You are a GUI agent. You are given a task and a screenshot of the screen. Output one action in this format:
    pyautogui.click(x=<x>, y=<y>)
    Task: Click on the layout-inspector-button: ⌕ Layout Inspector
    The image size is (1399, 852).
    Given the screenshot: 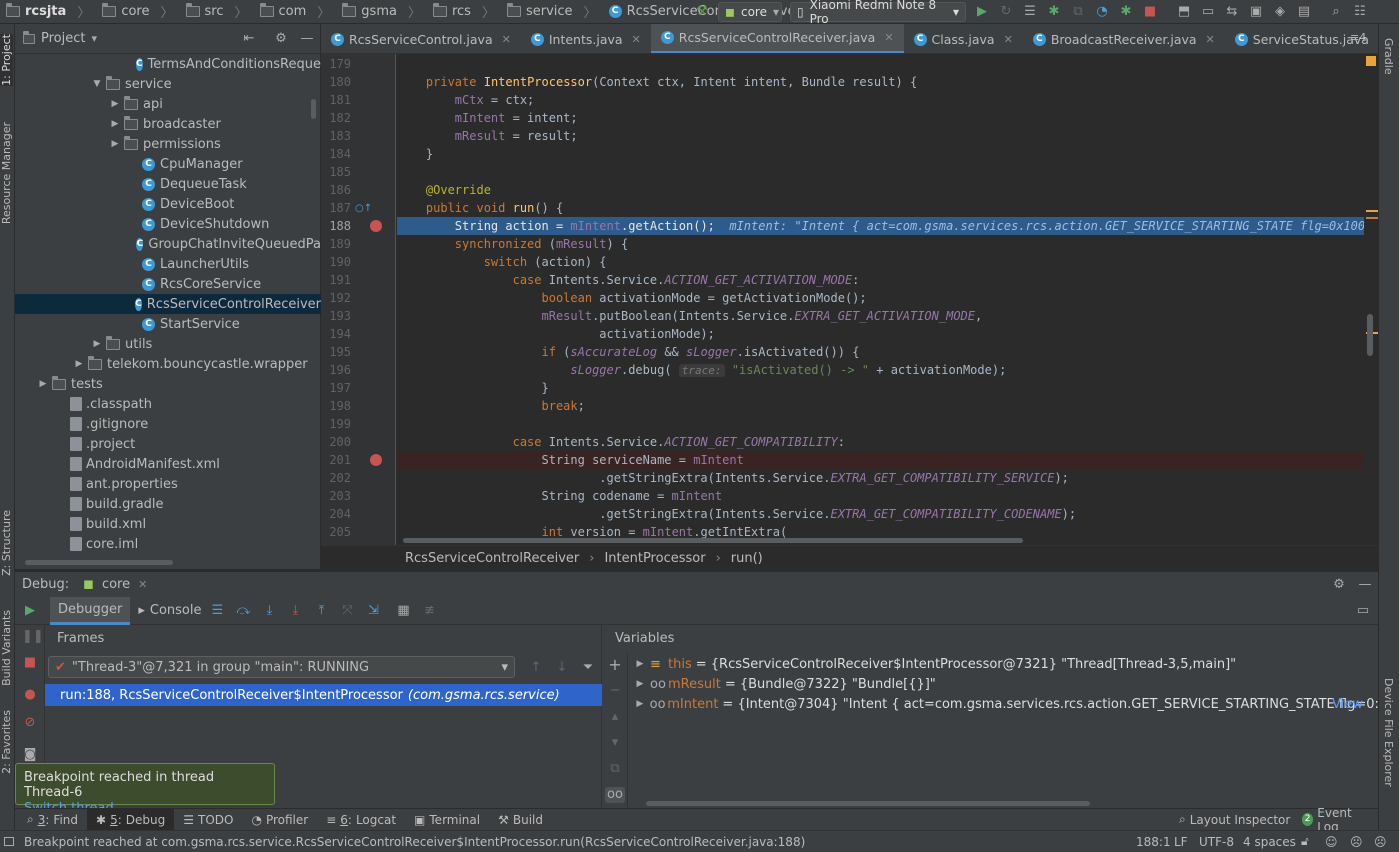 What is the action you would take?
    pyautogui.click(x=1234, y=820)
    